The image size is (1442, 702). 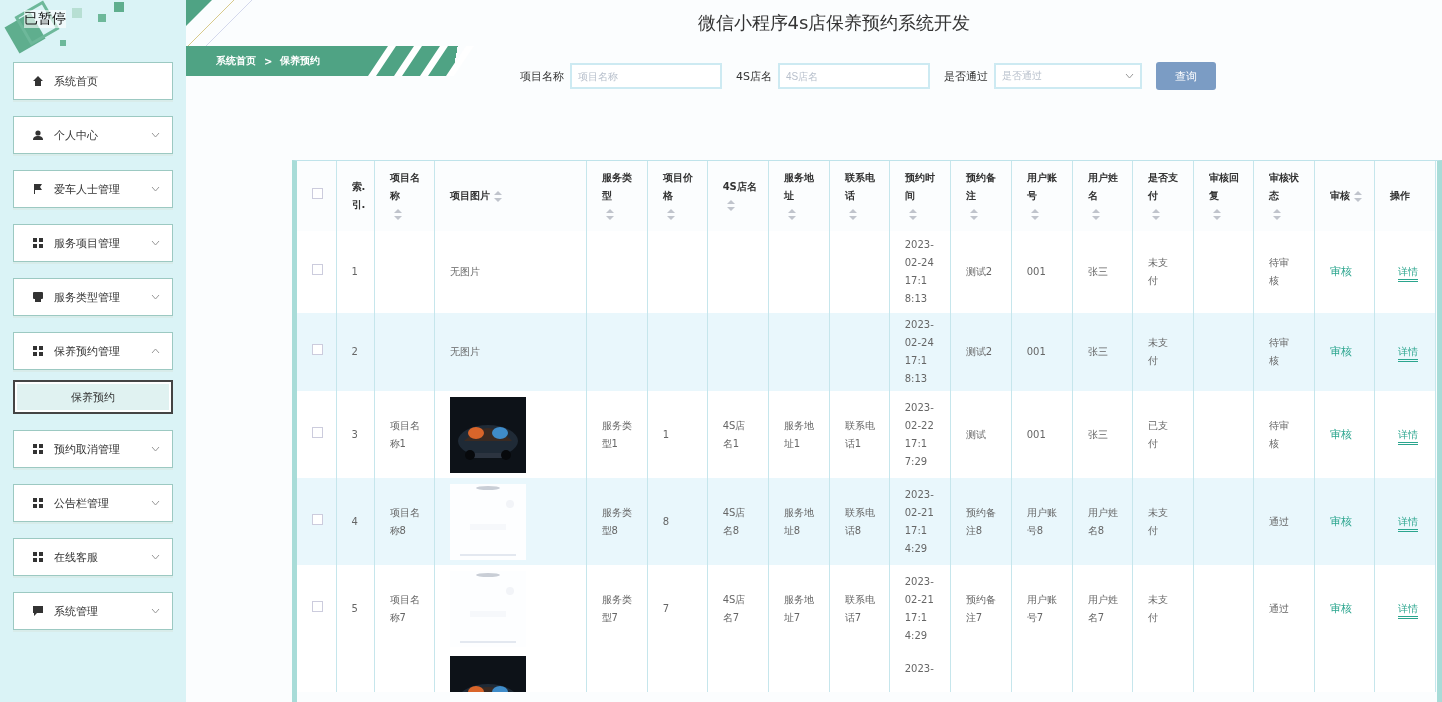 What do you see at coordinates (975, 434) in the screenshot?
I see `table-cell-text: 测试` at bounding box center [975, 434].